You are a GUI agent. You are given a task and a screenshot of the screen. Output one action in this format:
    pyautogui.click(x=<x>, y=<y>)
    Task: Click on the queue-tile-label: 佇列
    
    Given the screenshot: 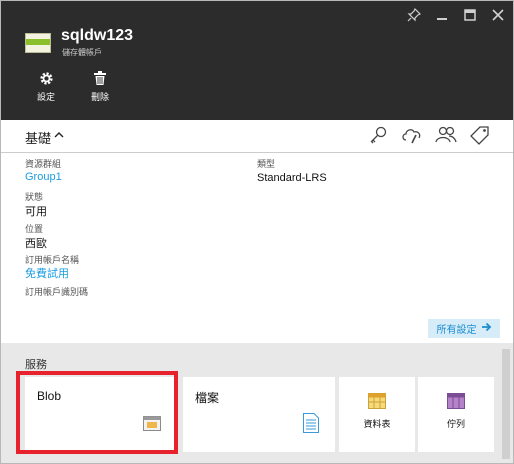 What is the action you would take?
    pyautogui.click(x=455, y=424)
    